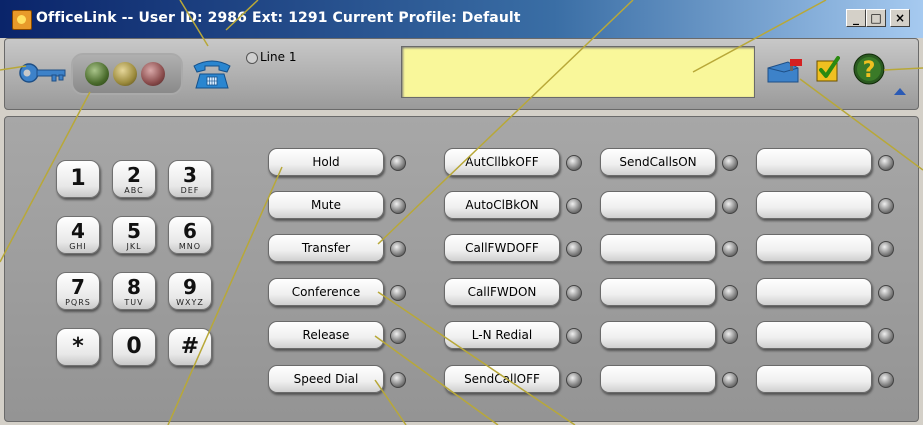 The width and height of the screenshot is (923, 425). I want to click on function-button-autoclbkon: AutoClBkON, so click(502, 205).